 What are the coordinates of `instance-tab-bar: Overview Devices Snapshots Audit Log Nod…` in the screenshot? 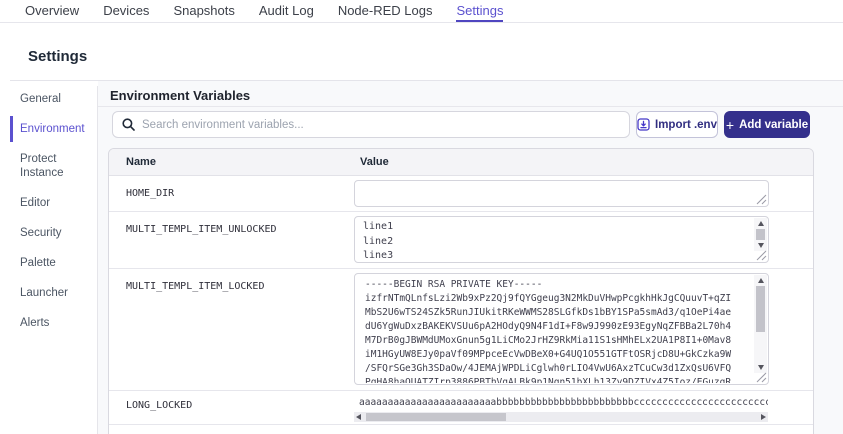 It's located at (421, 11).